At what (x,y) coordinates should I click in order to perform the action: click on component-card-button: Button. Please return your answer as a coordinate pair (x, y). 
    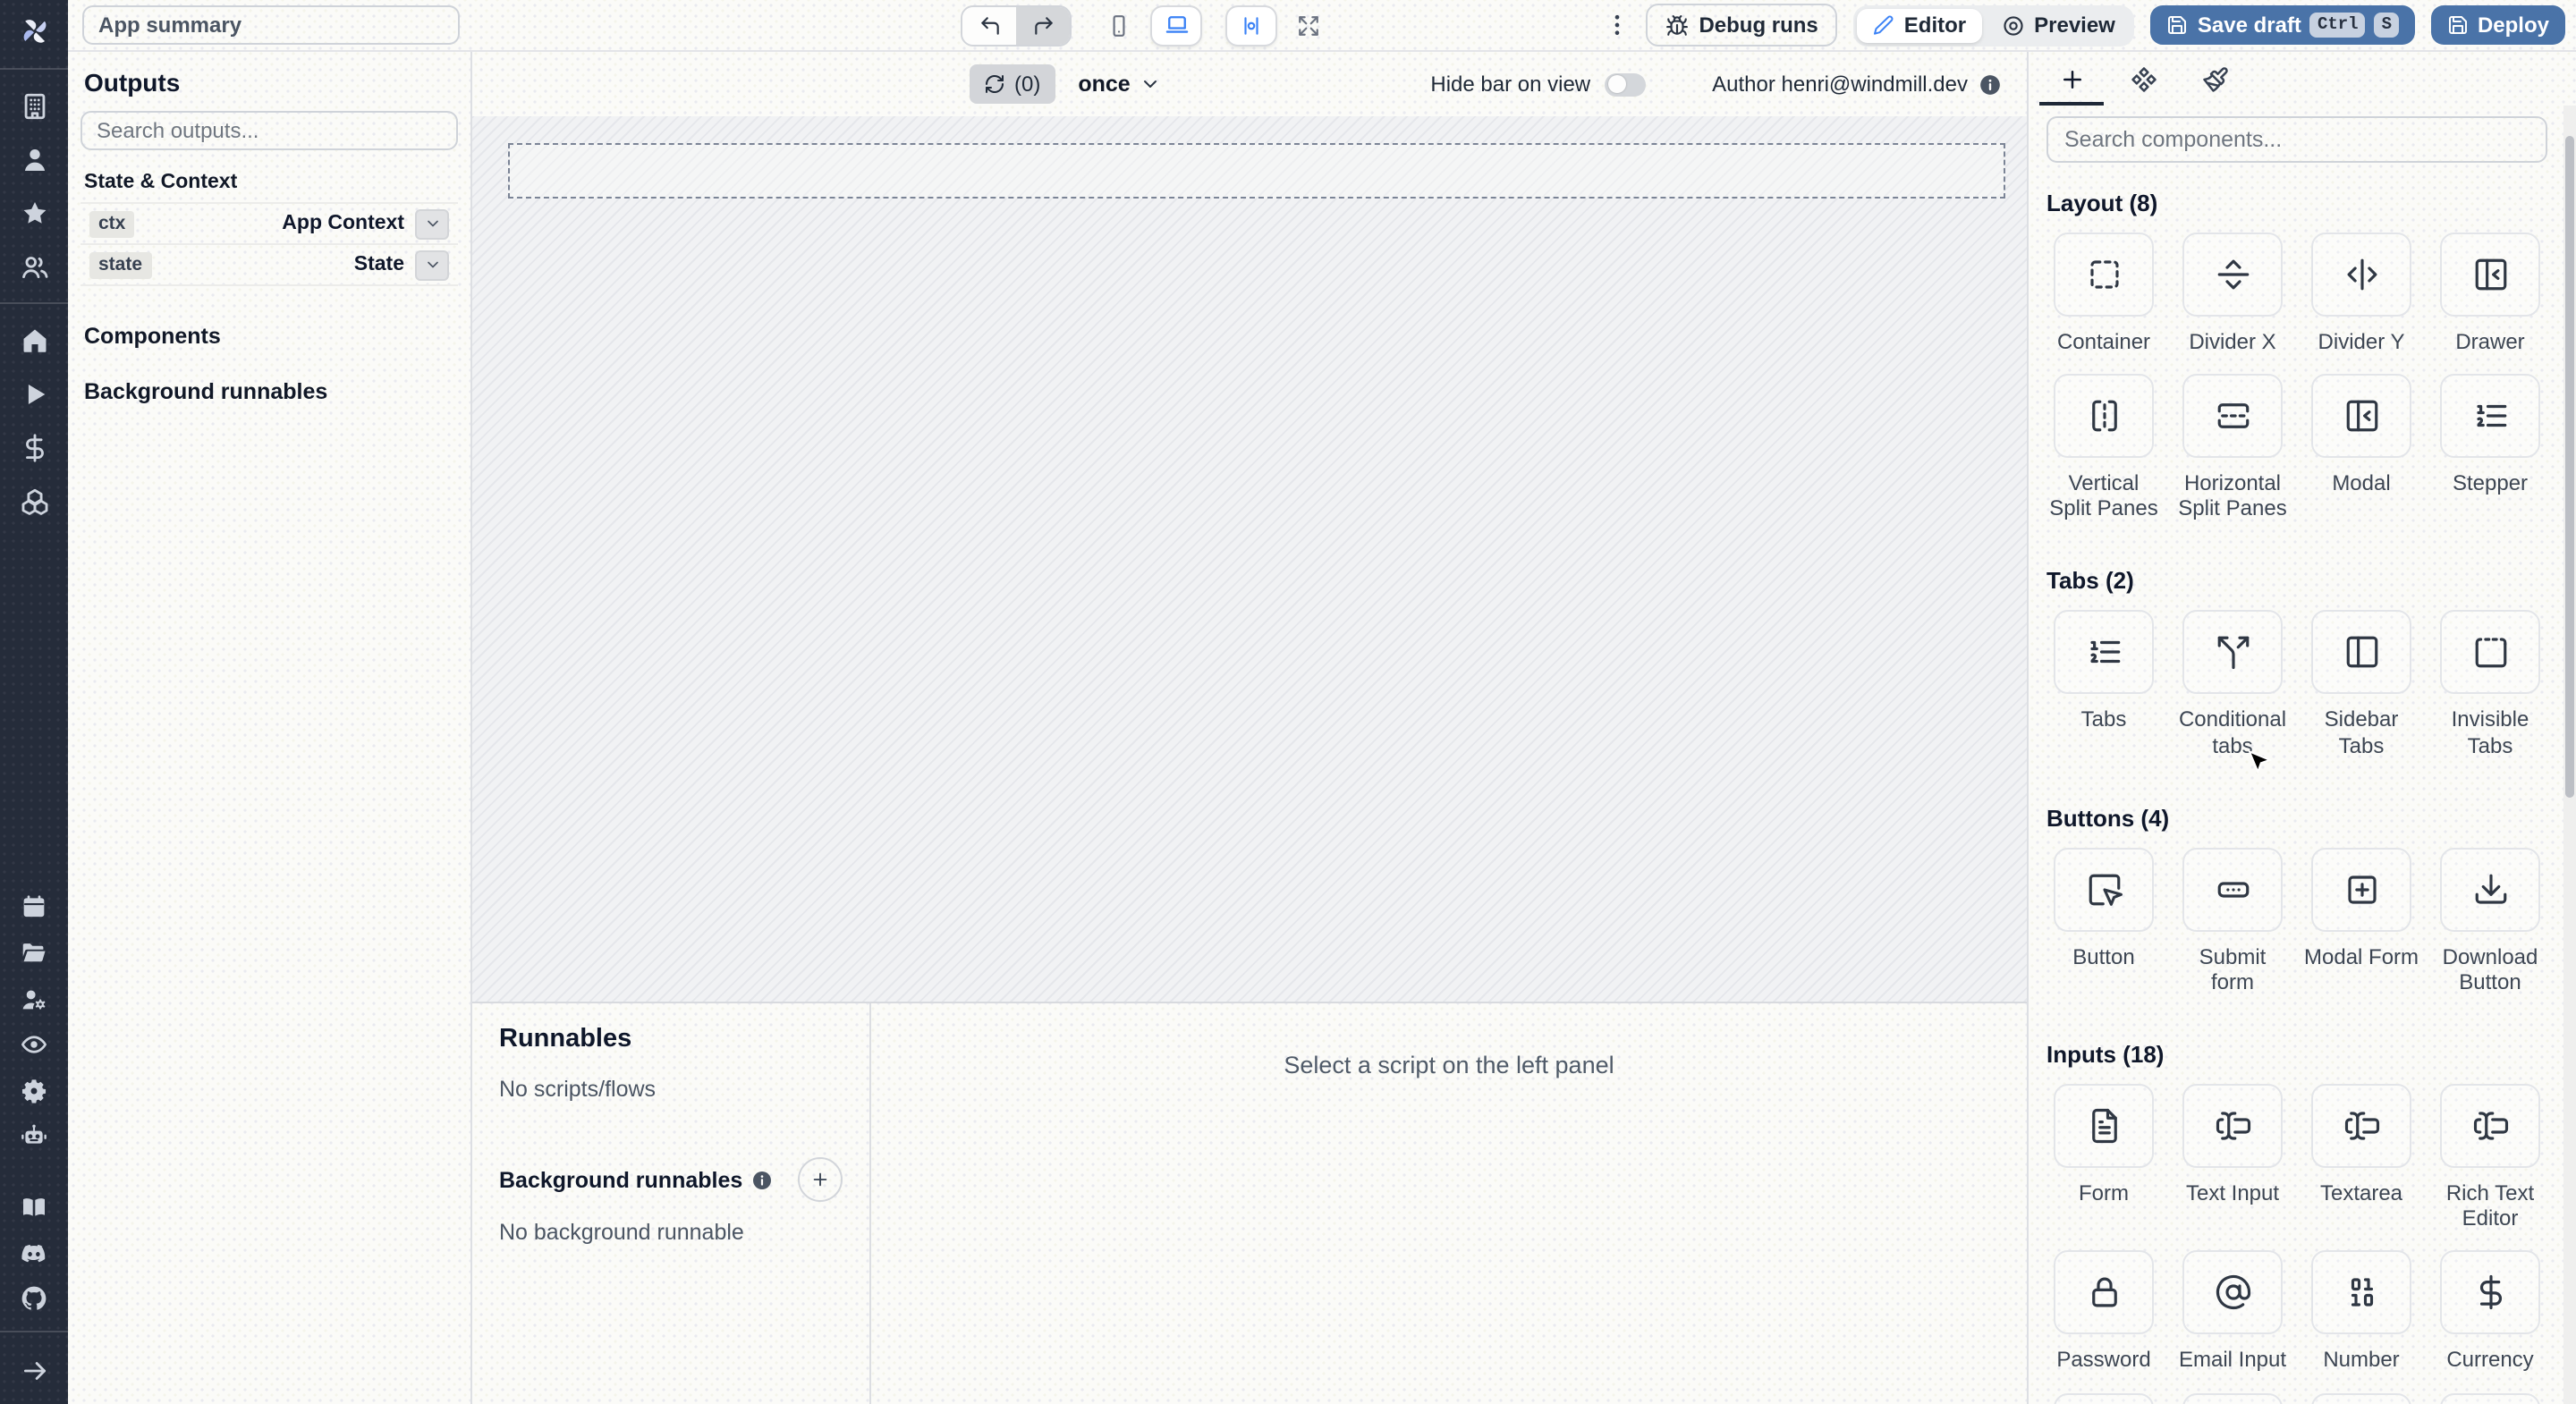
    Looking at the image, I should click on (2103, 921).